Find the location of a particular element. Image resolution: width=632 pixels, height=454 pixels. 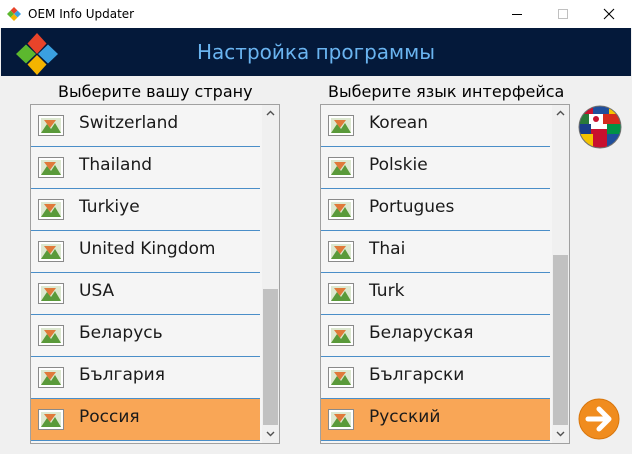

language-scrollbar is located at coordinates (560, 274).